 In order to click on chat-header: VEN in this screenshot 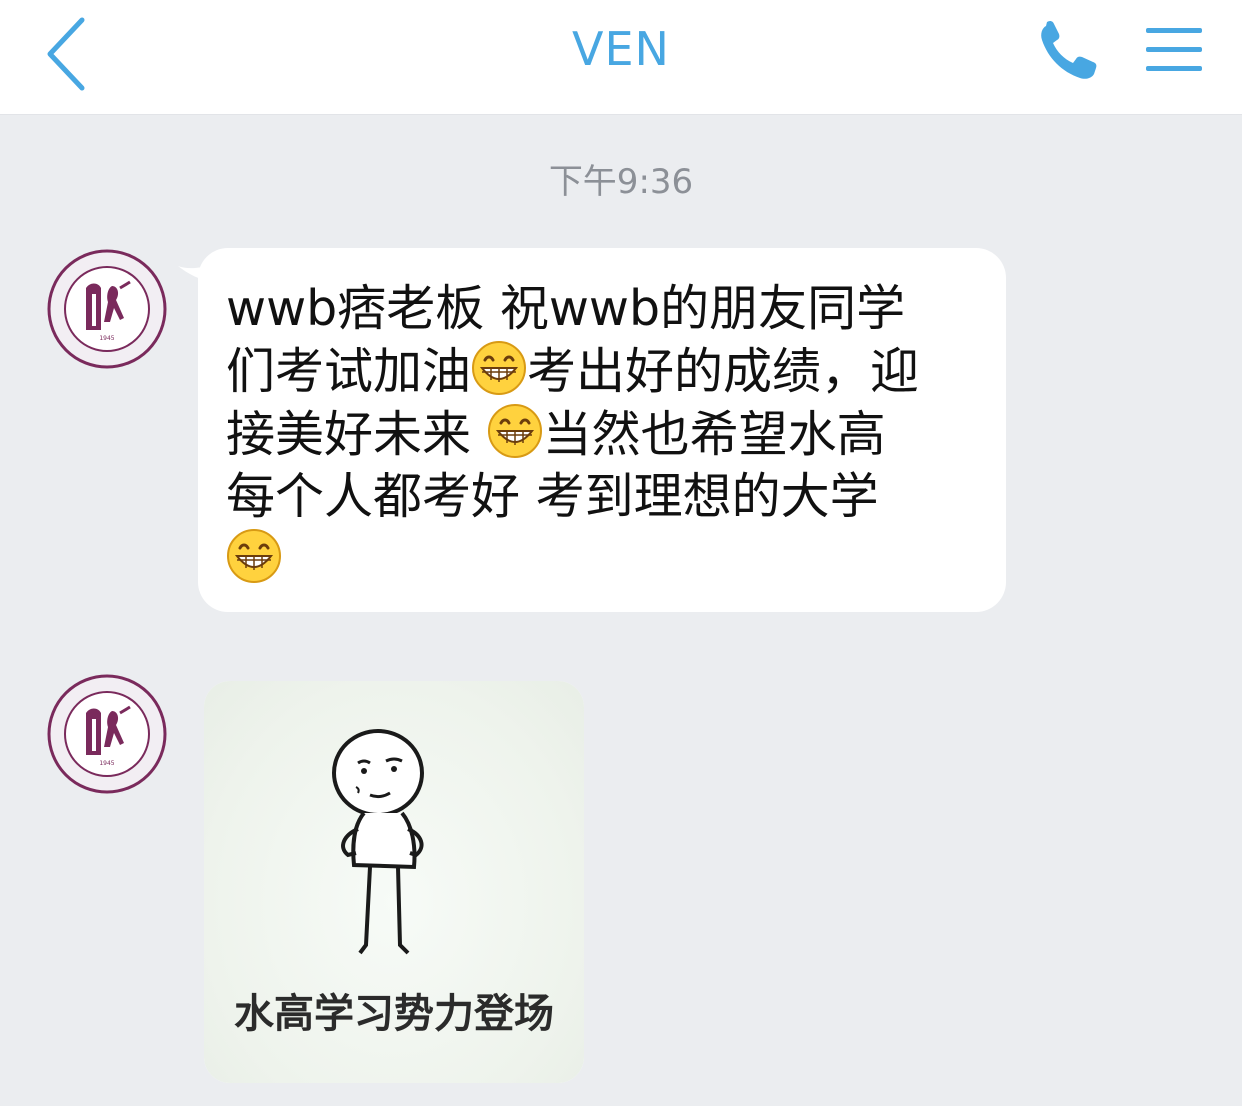, I will do `click(621, 57)`.